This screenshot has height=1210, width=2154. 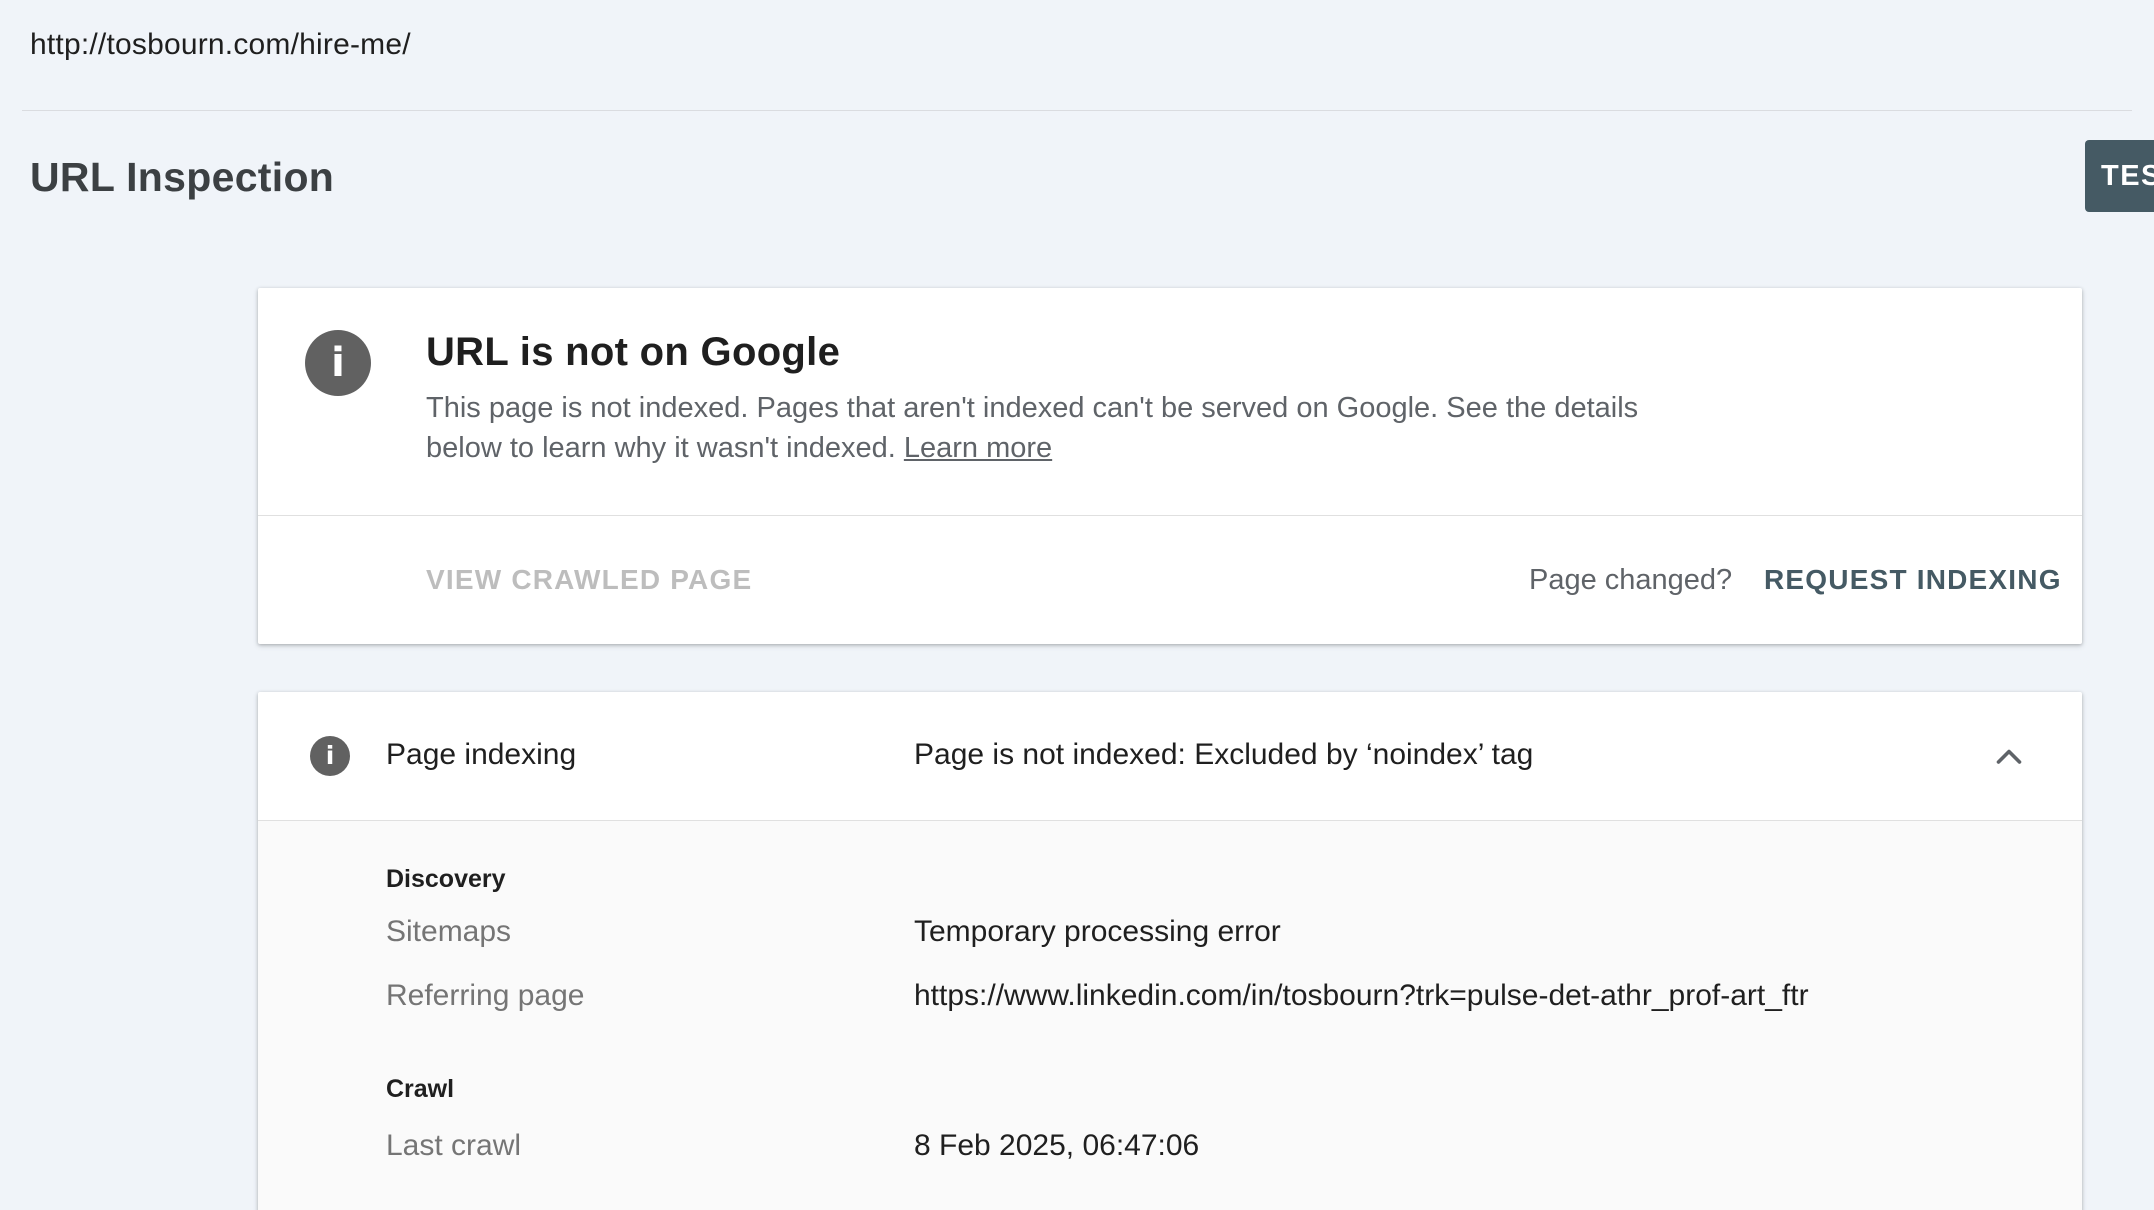 I want to click on inspected-url-bar: http://tosbourn.com/hire-me/, so click(x=1077, y=55).